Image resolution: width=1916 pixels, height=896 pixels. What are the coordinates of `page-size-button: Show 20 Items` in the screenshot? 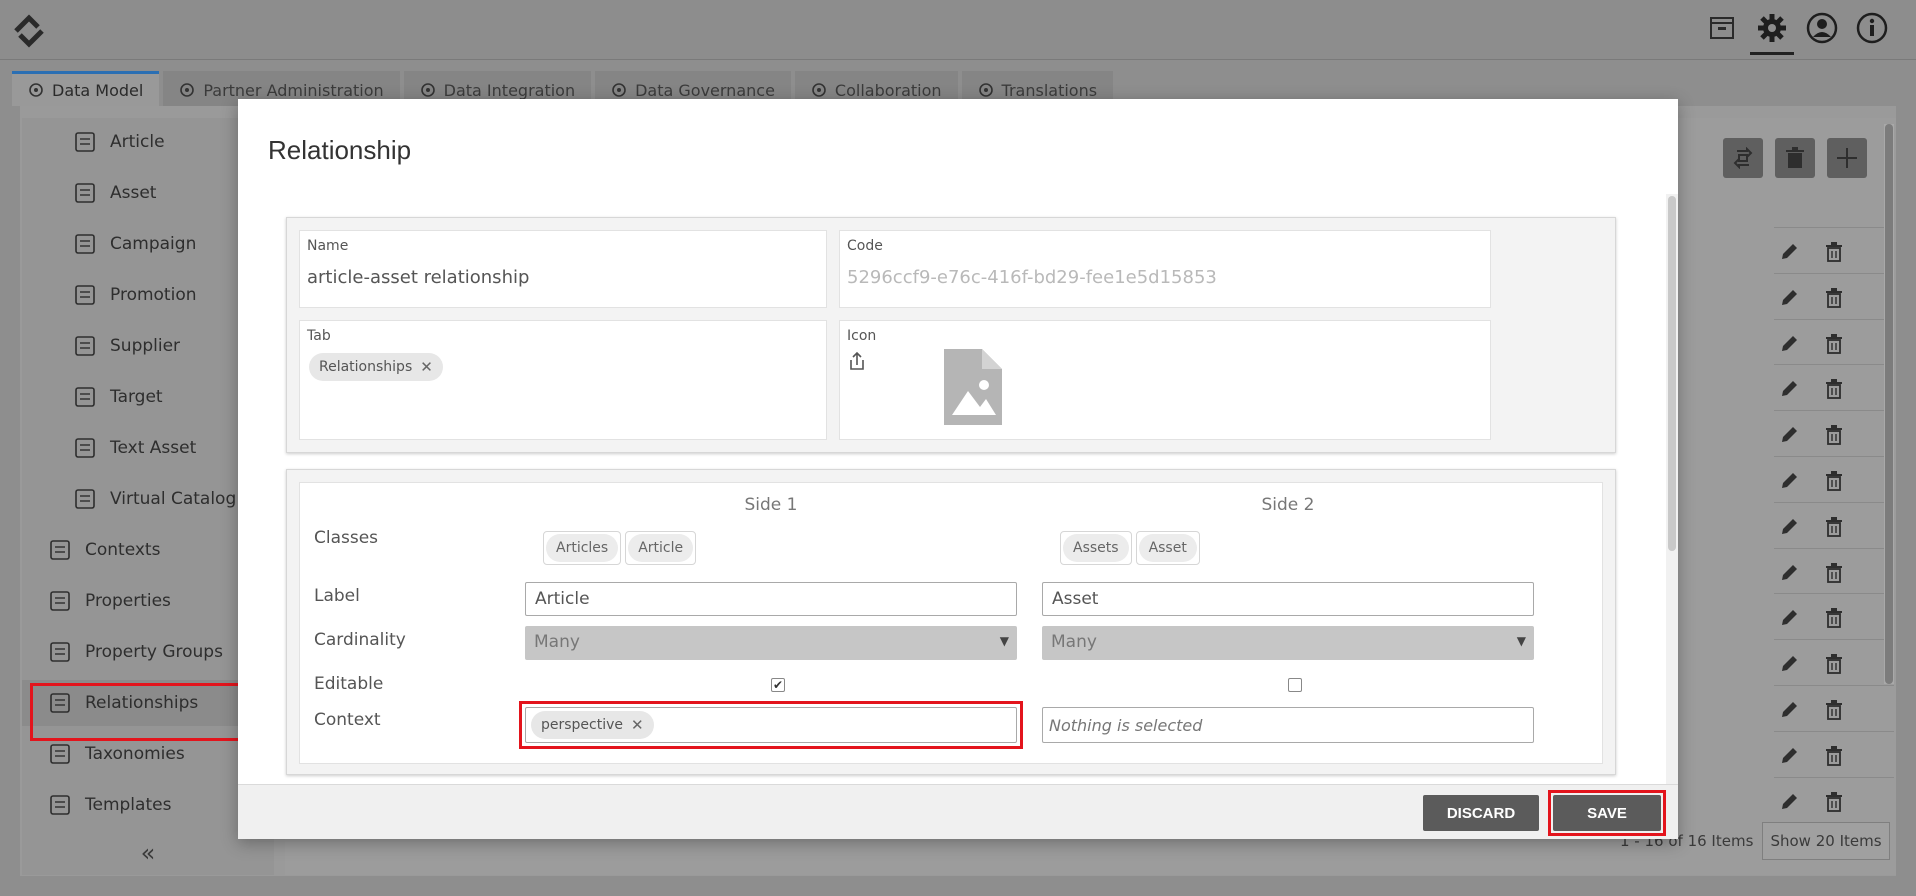 It's located at (1826, 841).